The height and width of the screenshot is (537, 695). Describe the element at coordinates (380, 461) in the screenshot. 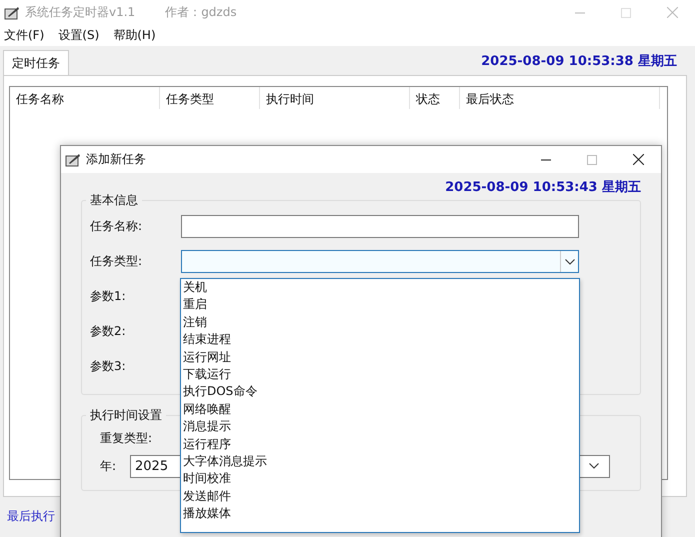

I see `dropdown-option: 大字体消息提示` at that location.